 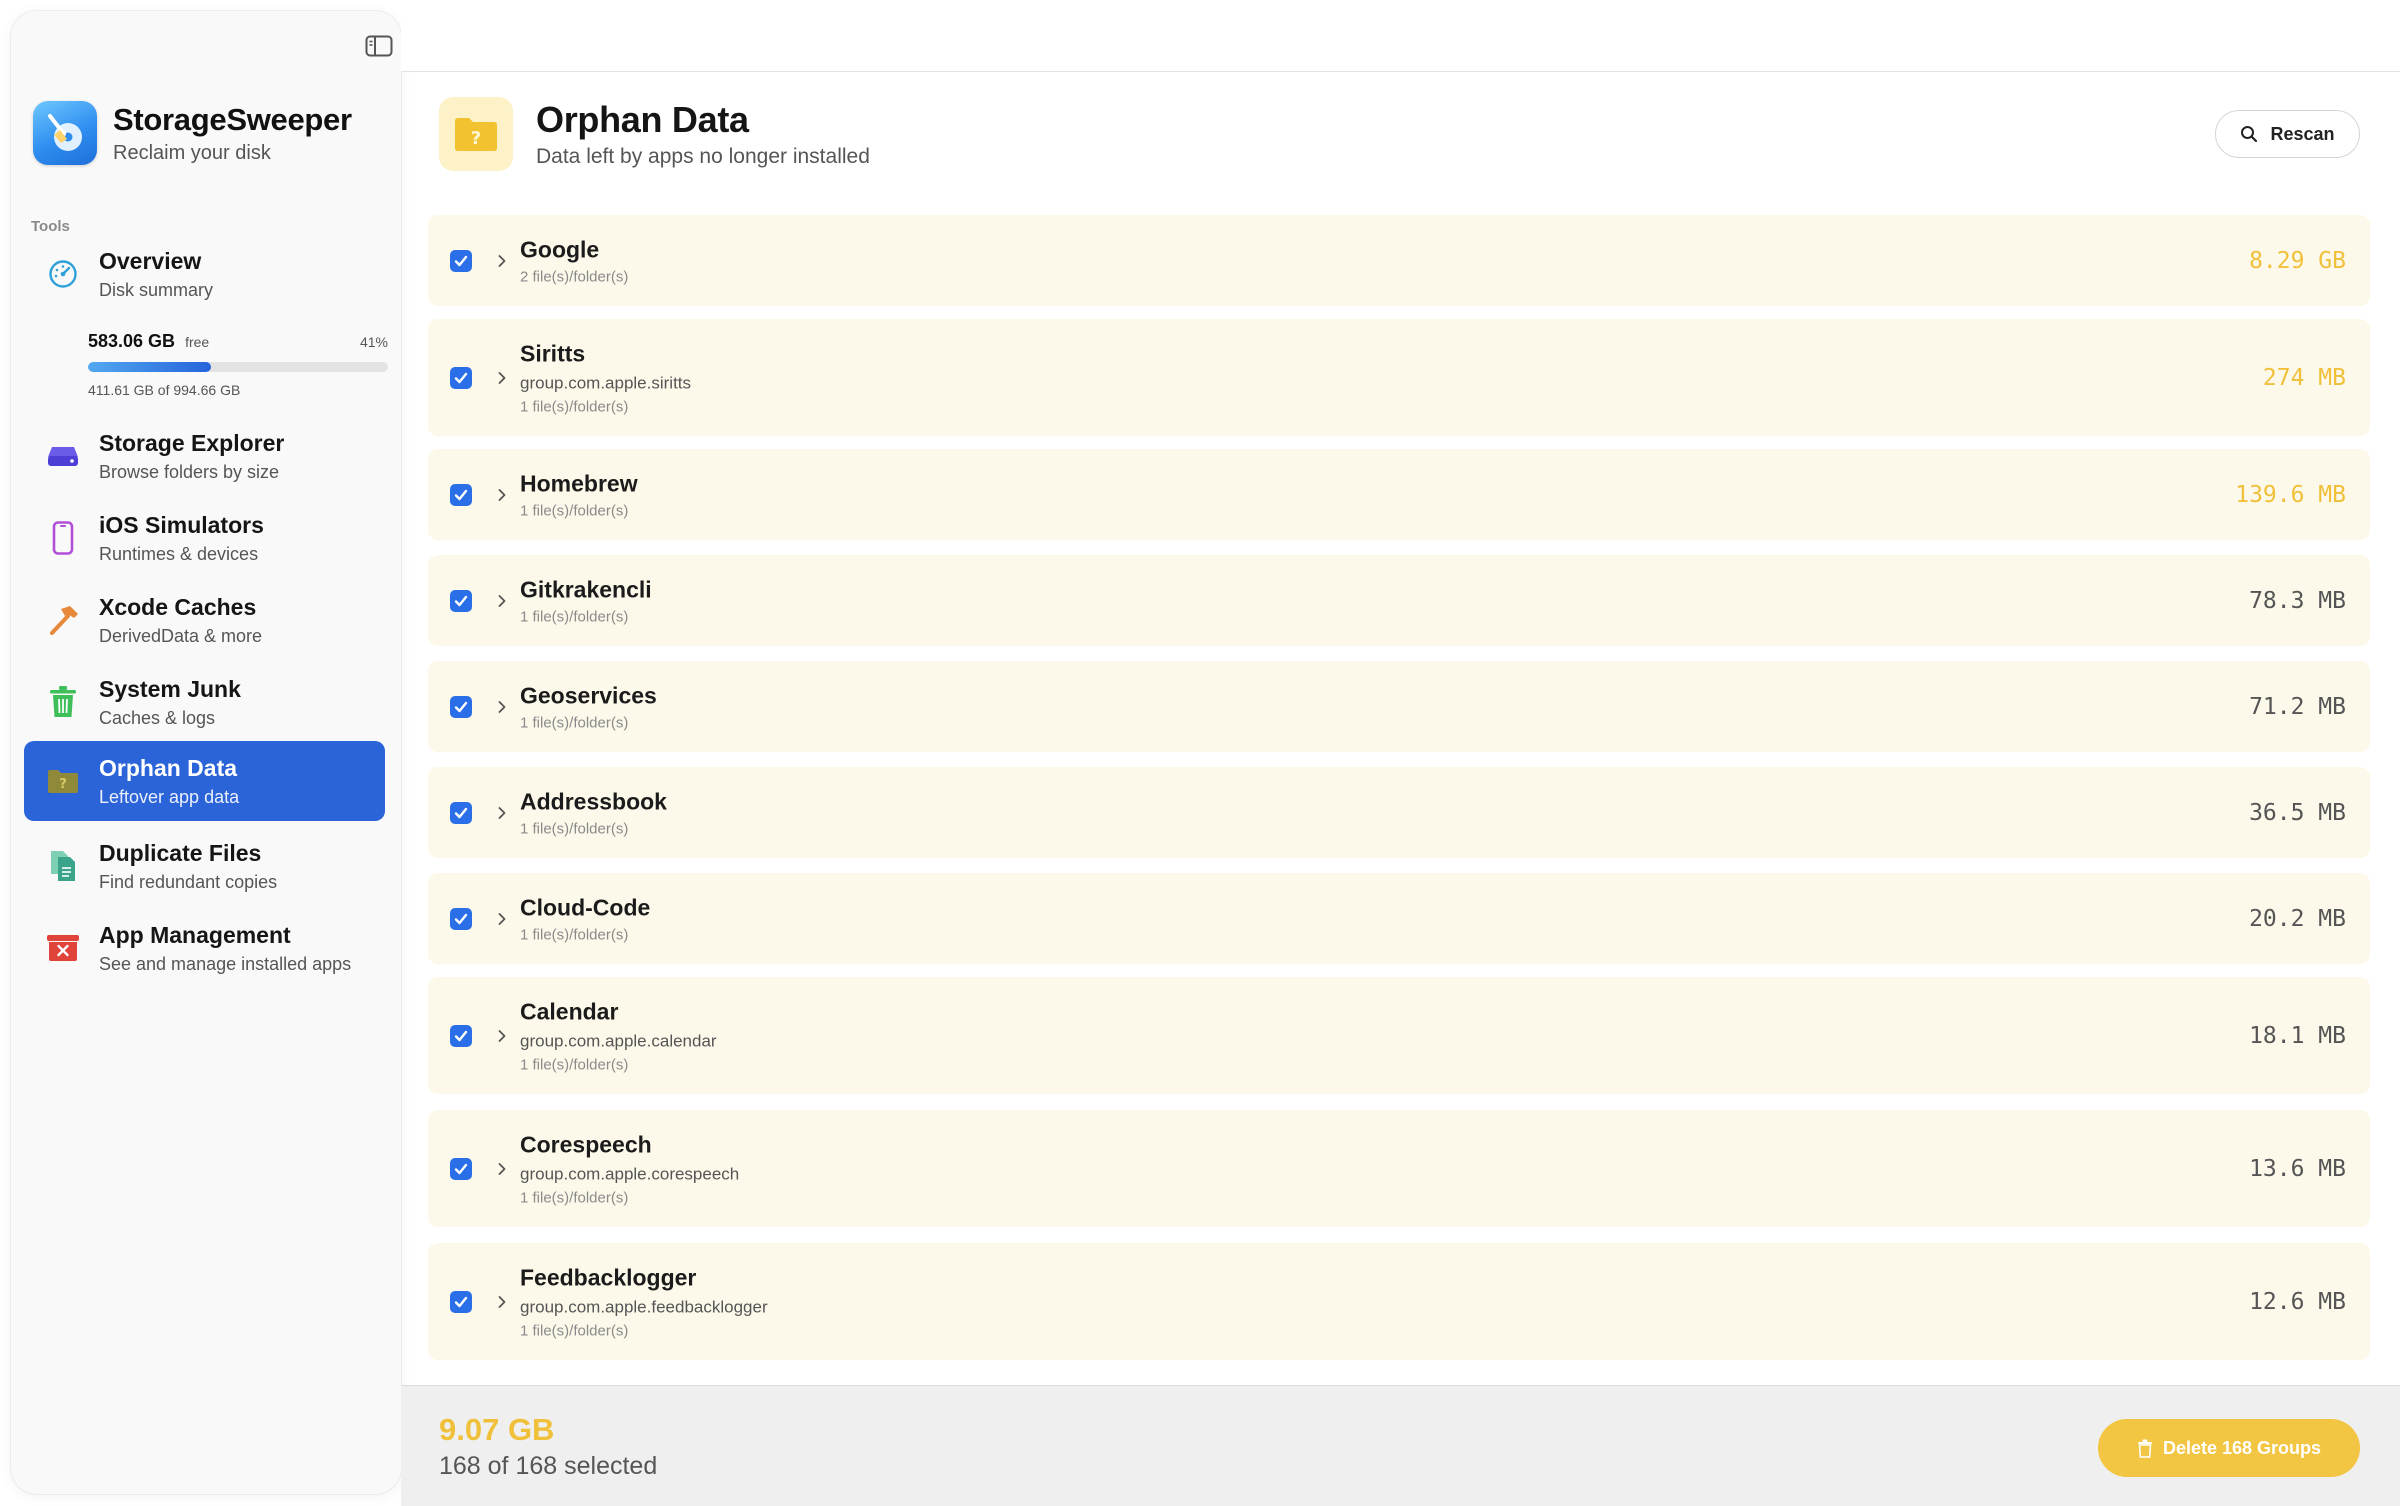 What do you see at coordinates (1399, 918) in the screenshot?
I see `list-item: Cloud-Code 1 file(s)/folder(s) 20.2 MB` at bounding box center [1399, 918].